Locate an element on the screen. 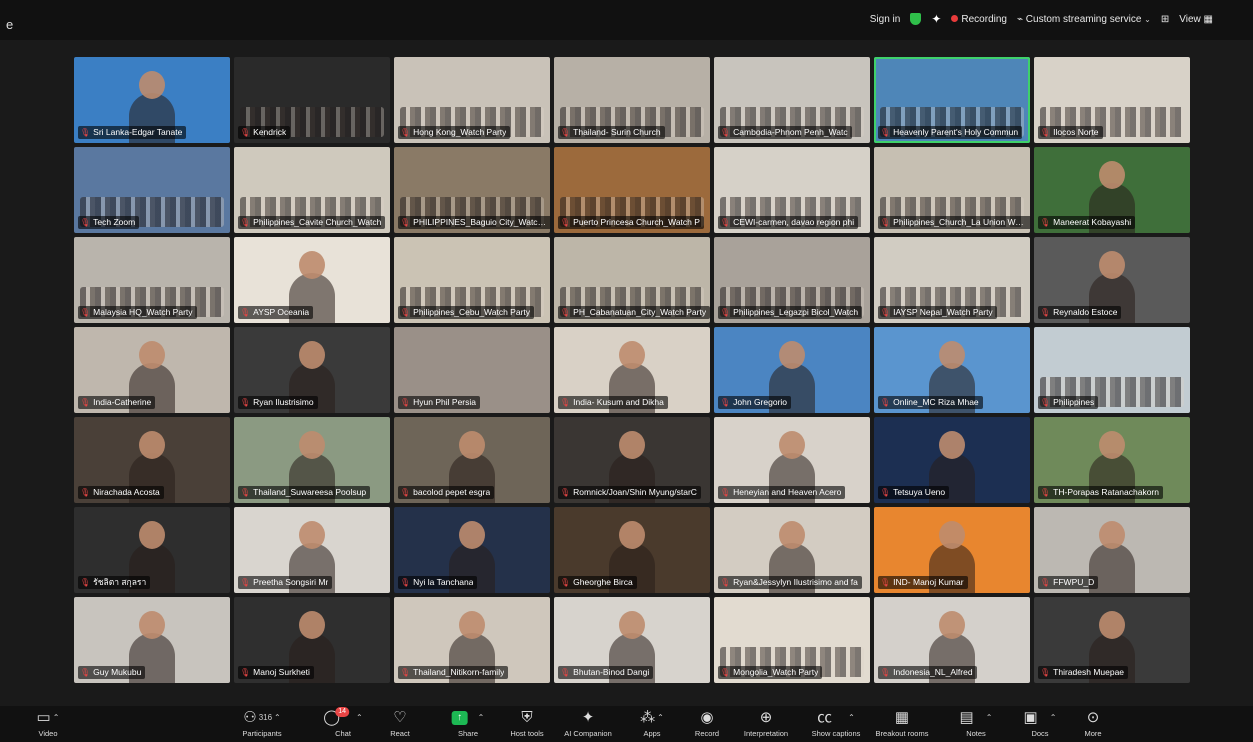 The image size is (1253, 742). participant-name: Indonesia_NL_Alfred is located at coordinates (933, 672).